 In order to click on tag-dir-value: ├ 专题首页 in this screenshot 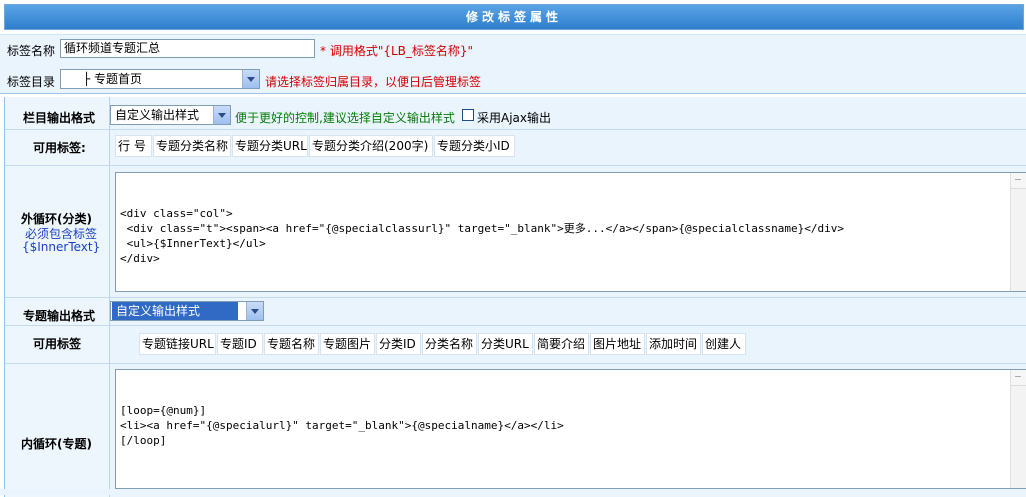, I will do `click(113, 79)`.